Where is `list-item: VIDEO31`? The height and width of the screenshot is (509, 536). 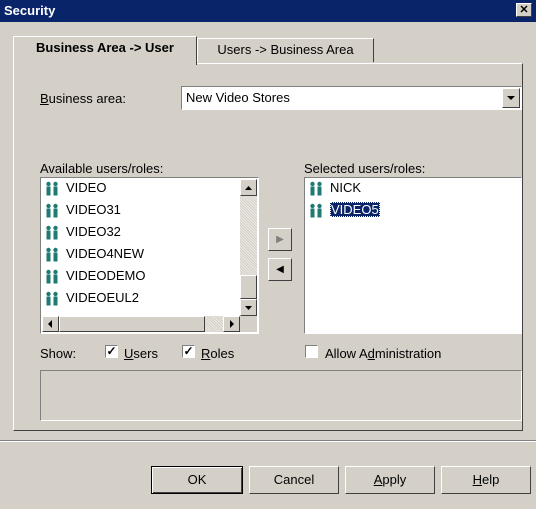
list-item: VIDEO31 is located at coordinates (82, 210).